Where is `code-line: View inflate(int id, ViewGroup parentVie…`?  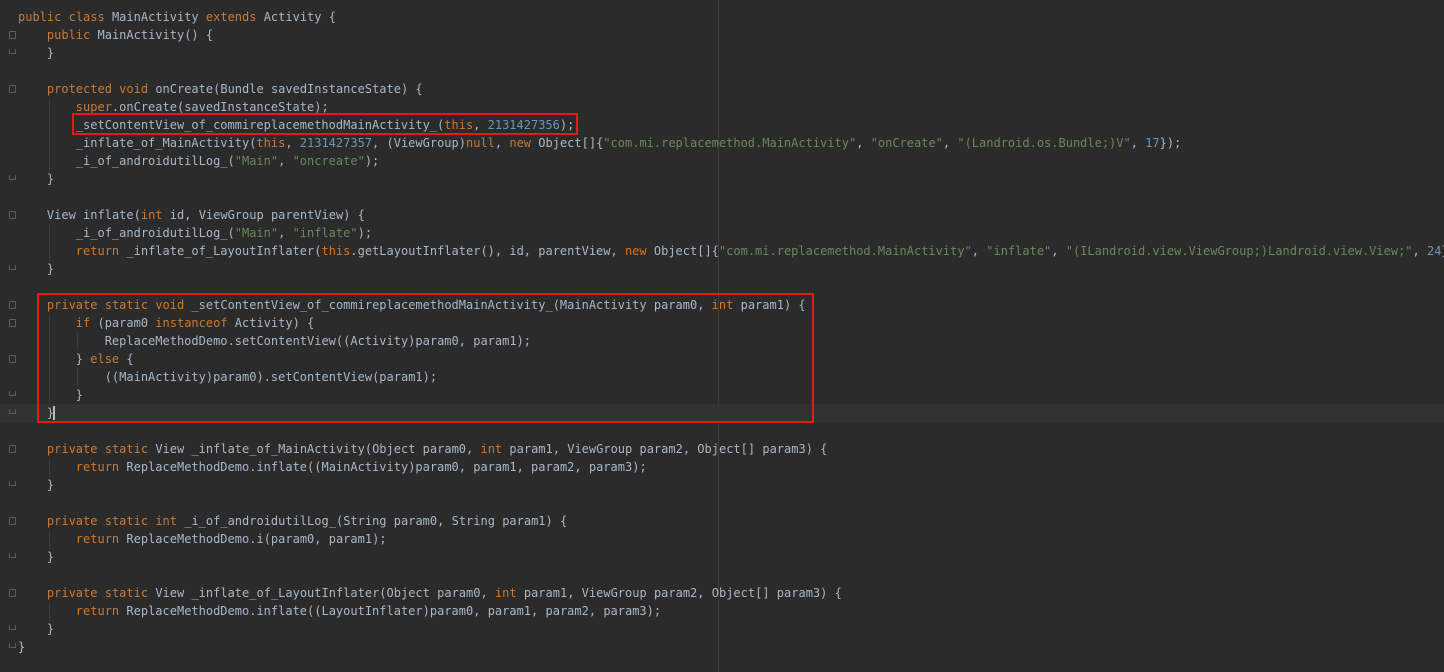 code-line: View inflate(int id, ViewGroup parentVie… is located at coordinates (191, 215).